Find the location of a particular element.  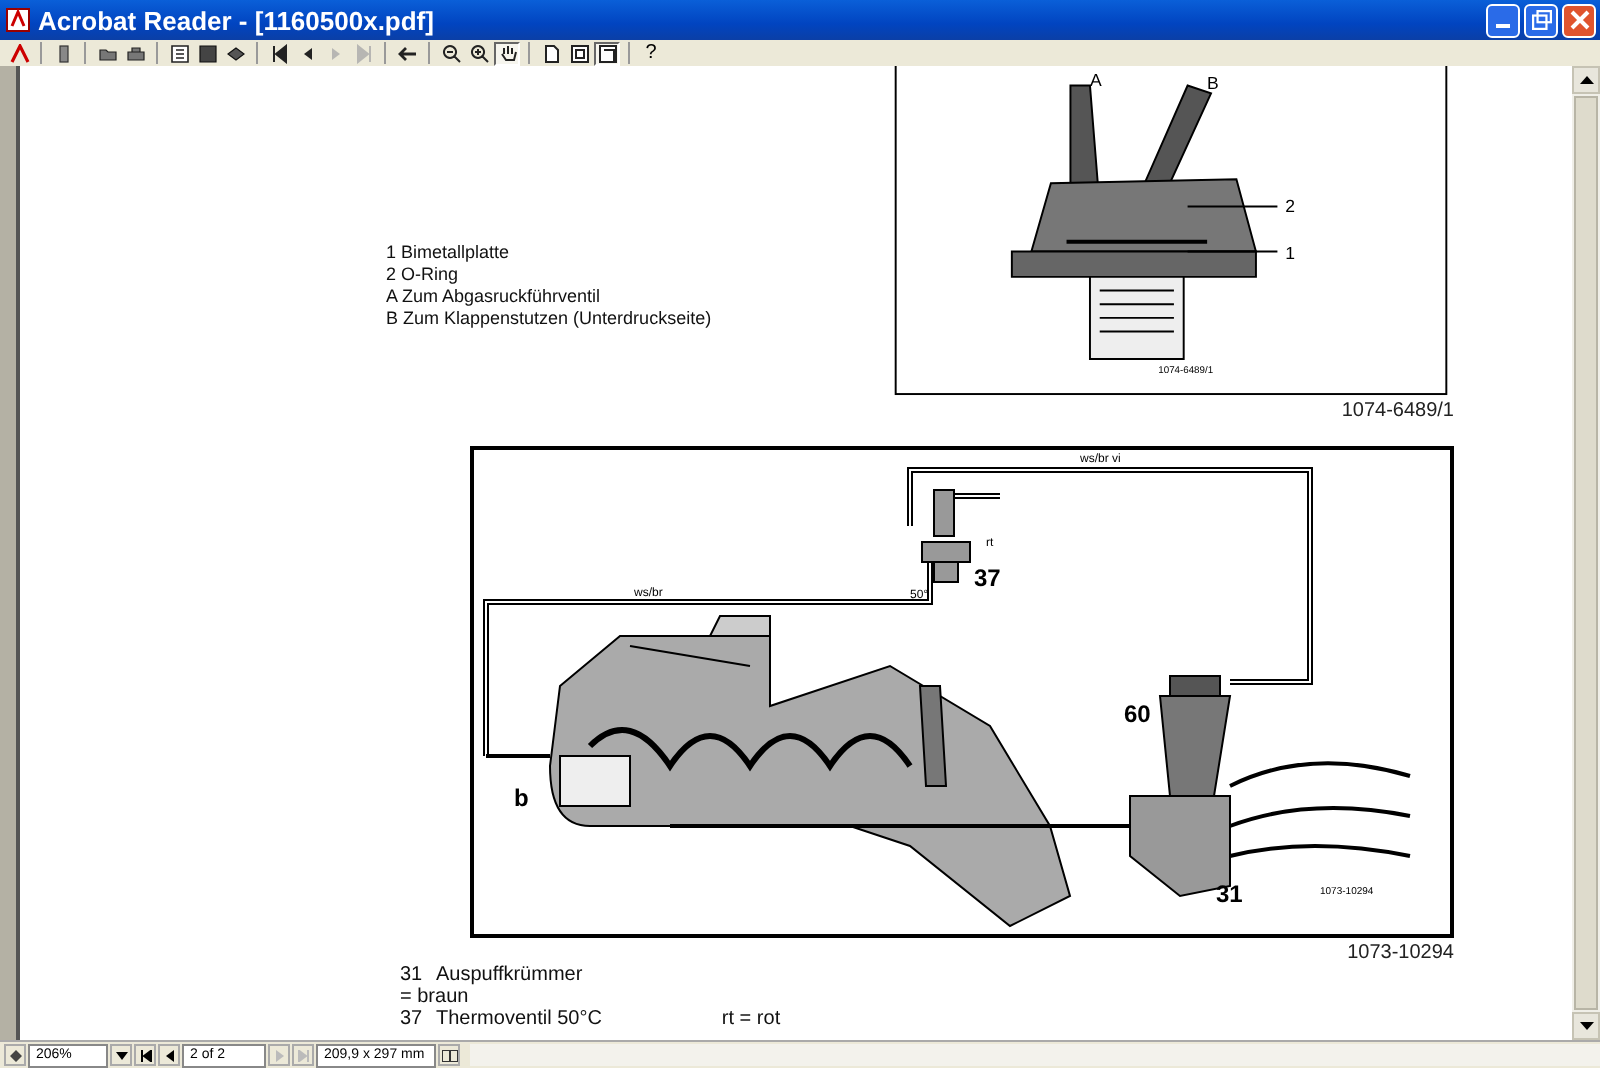

first-page-button is located at coordinates (145, 1055).